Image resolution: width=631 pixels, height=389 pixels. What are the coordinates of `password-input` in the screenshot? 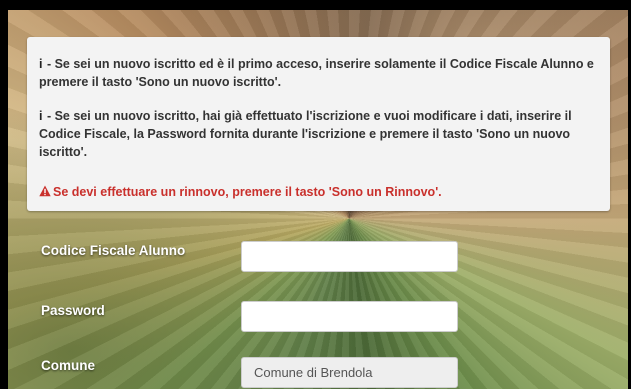 It's located at (349, 316).